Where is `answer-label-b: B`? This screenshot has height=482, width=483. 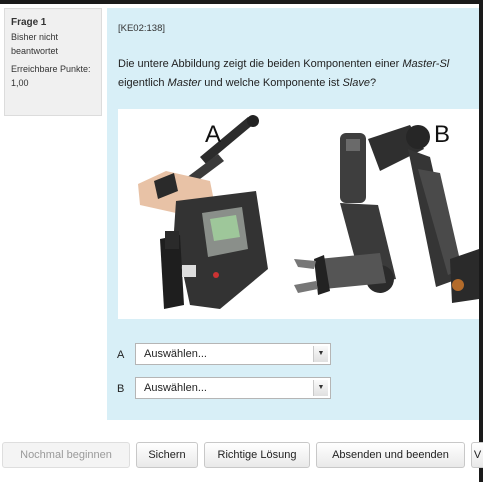
answer-label-b: B is located at coordinates (121, 389).